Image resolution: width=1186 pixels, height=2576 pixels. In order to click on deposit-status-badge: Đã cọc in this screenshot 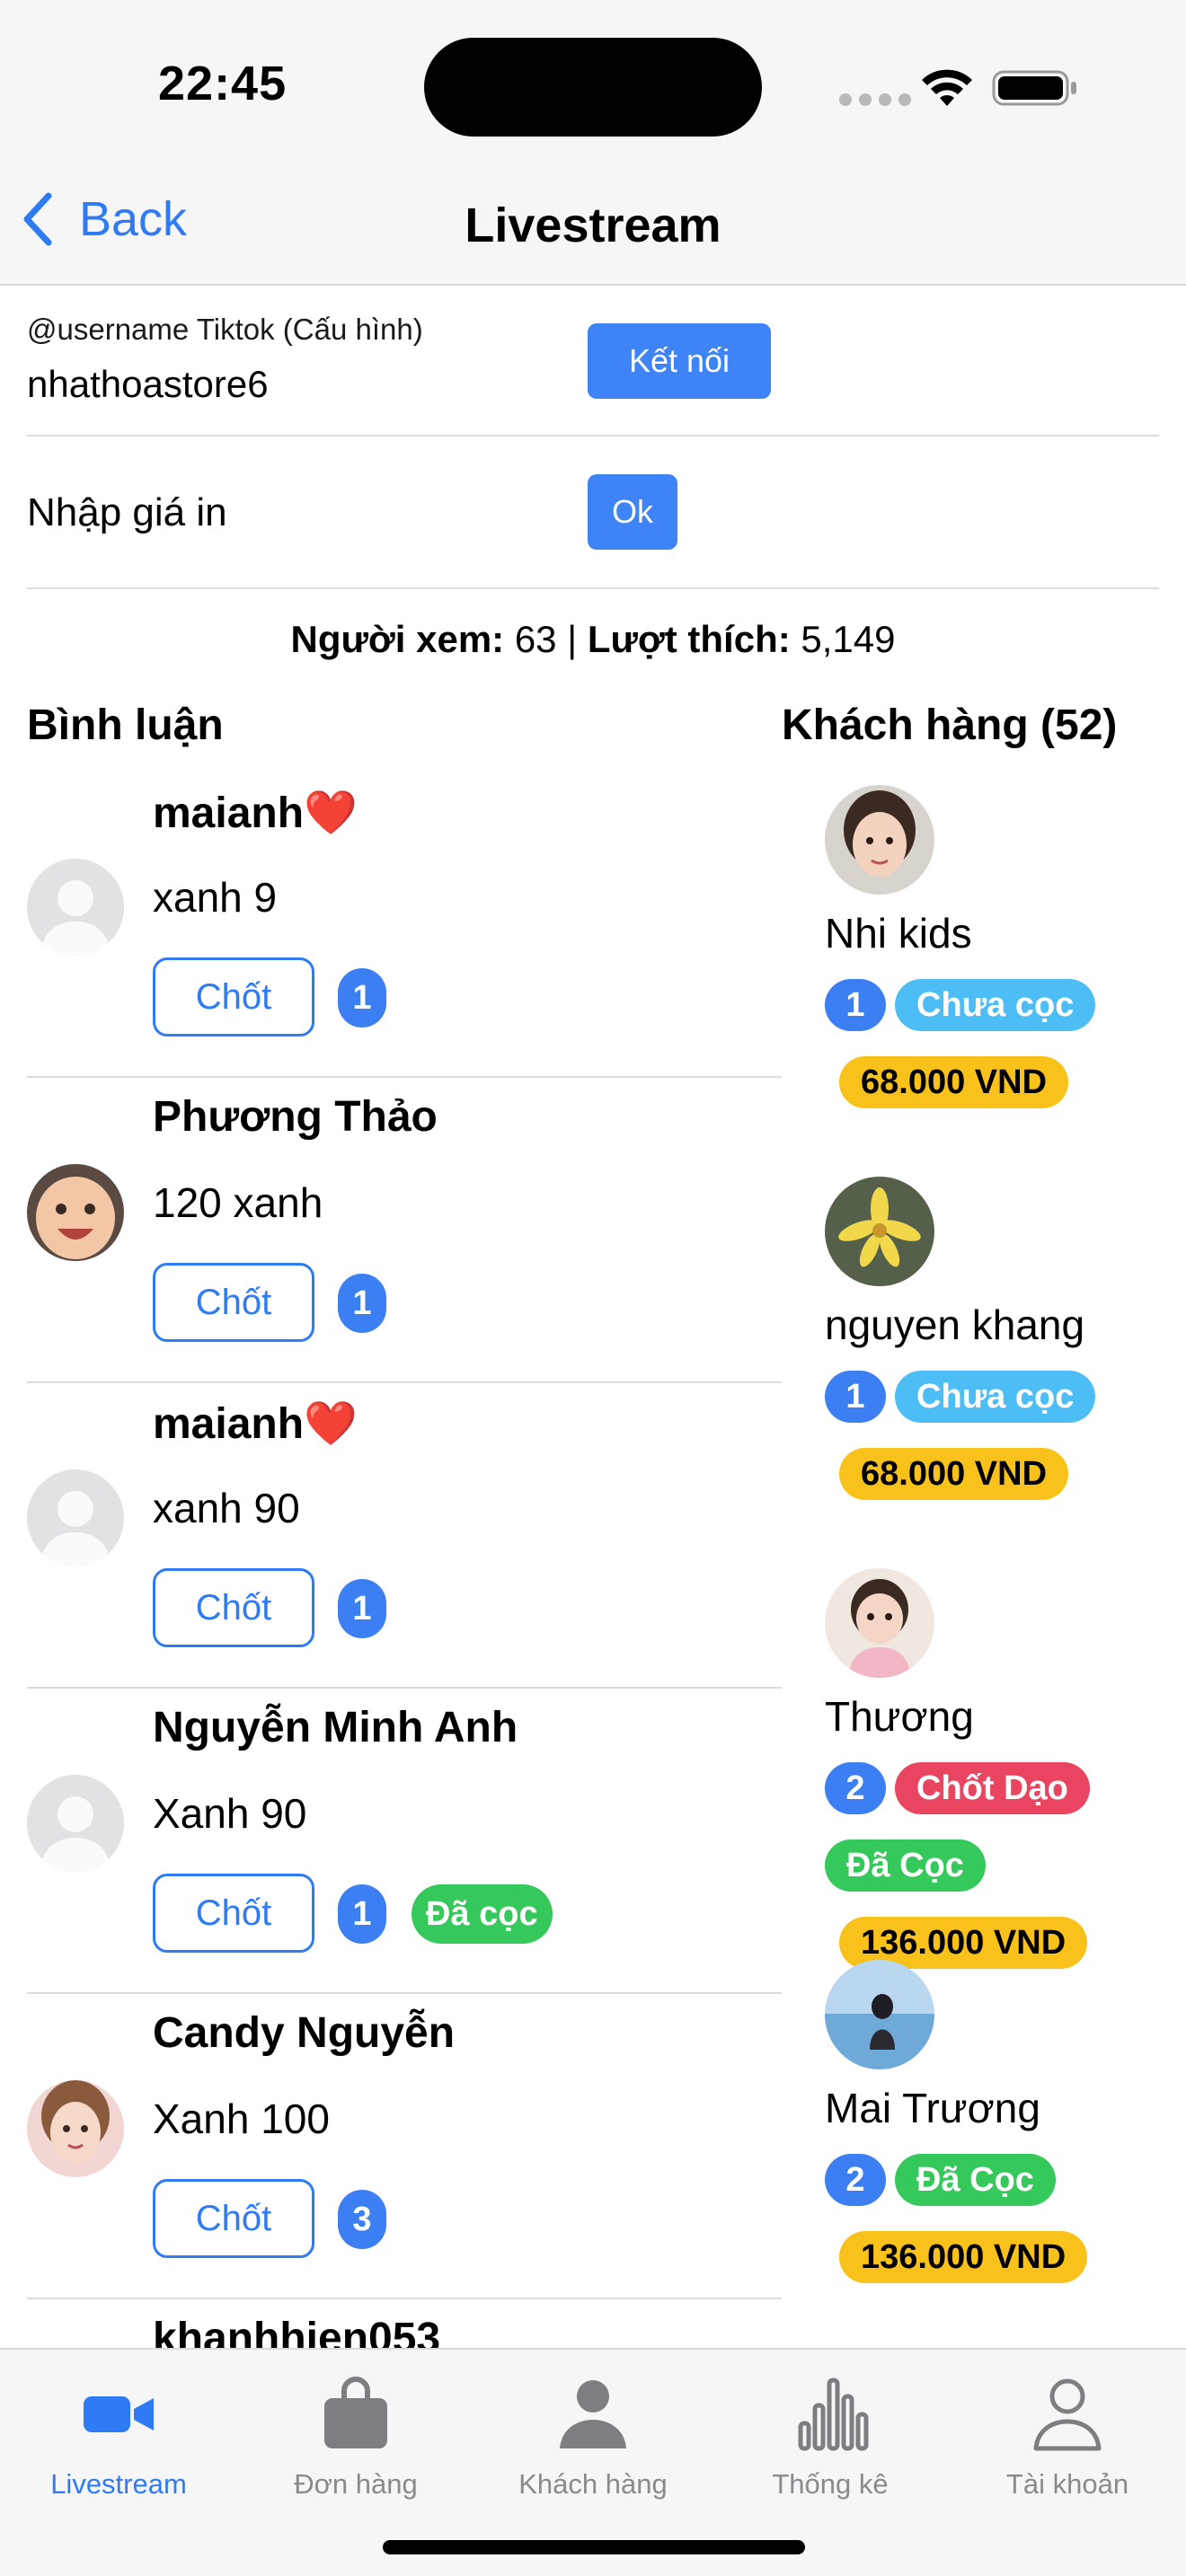, I will do `click(482, 1914)`.